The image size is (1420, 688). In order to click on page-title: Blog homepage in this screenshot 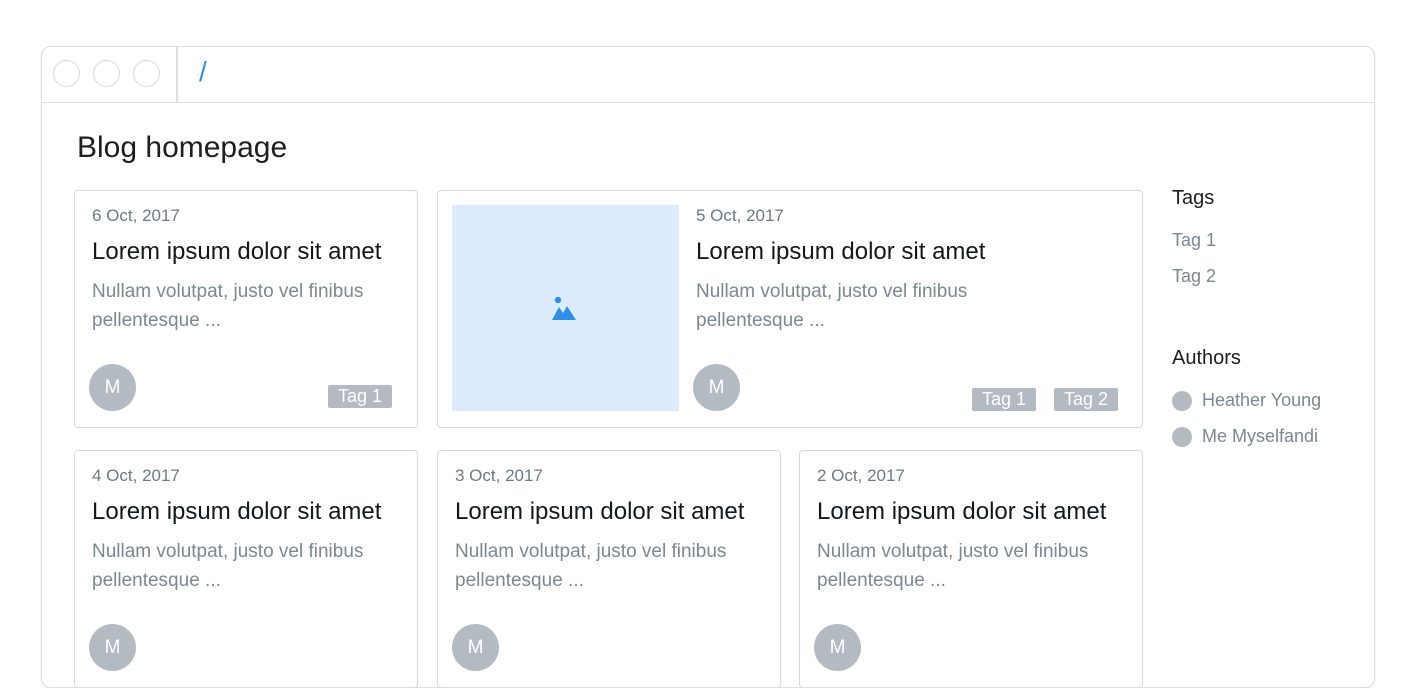, I will do `click(182, 147)`.